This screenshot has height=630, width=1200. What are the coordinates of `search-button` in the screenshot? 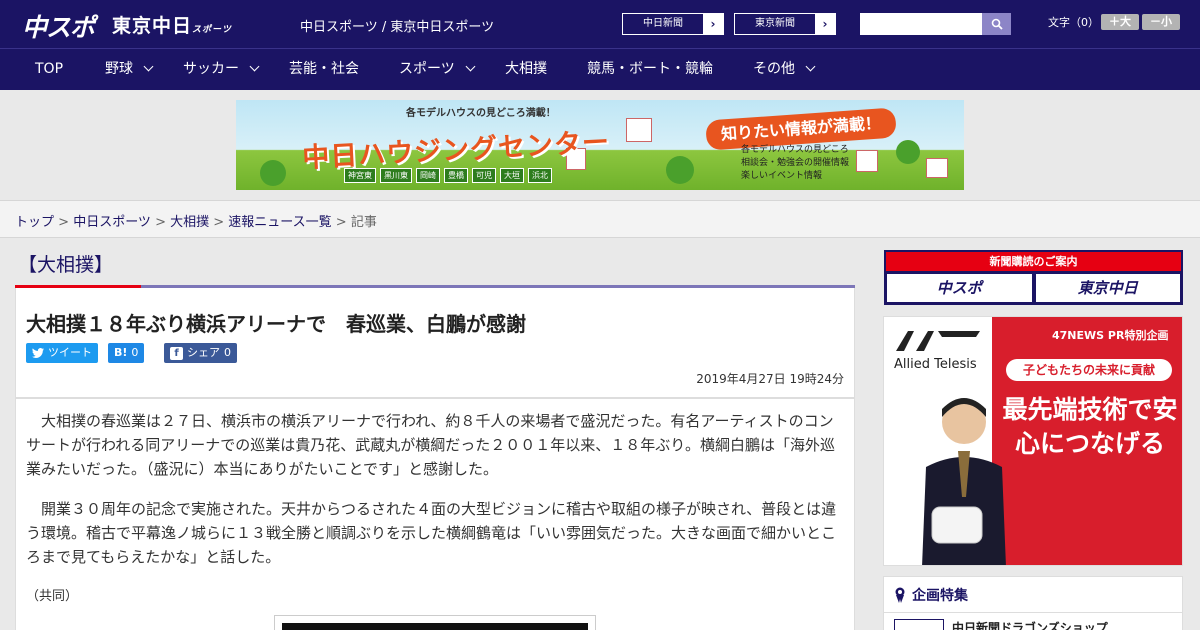 It's located at (996, 24).